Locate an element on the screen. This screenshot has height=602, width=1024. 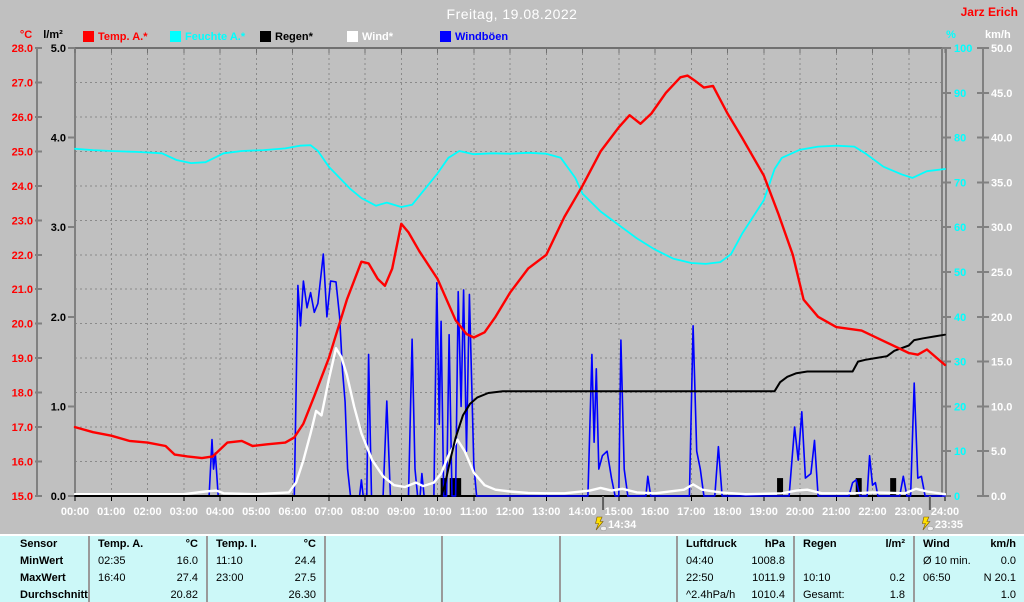
sensor-name: Luftdruck is located at coordinates (711, 544).